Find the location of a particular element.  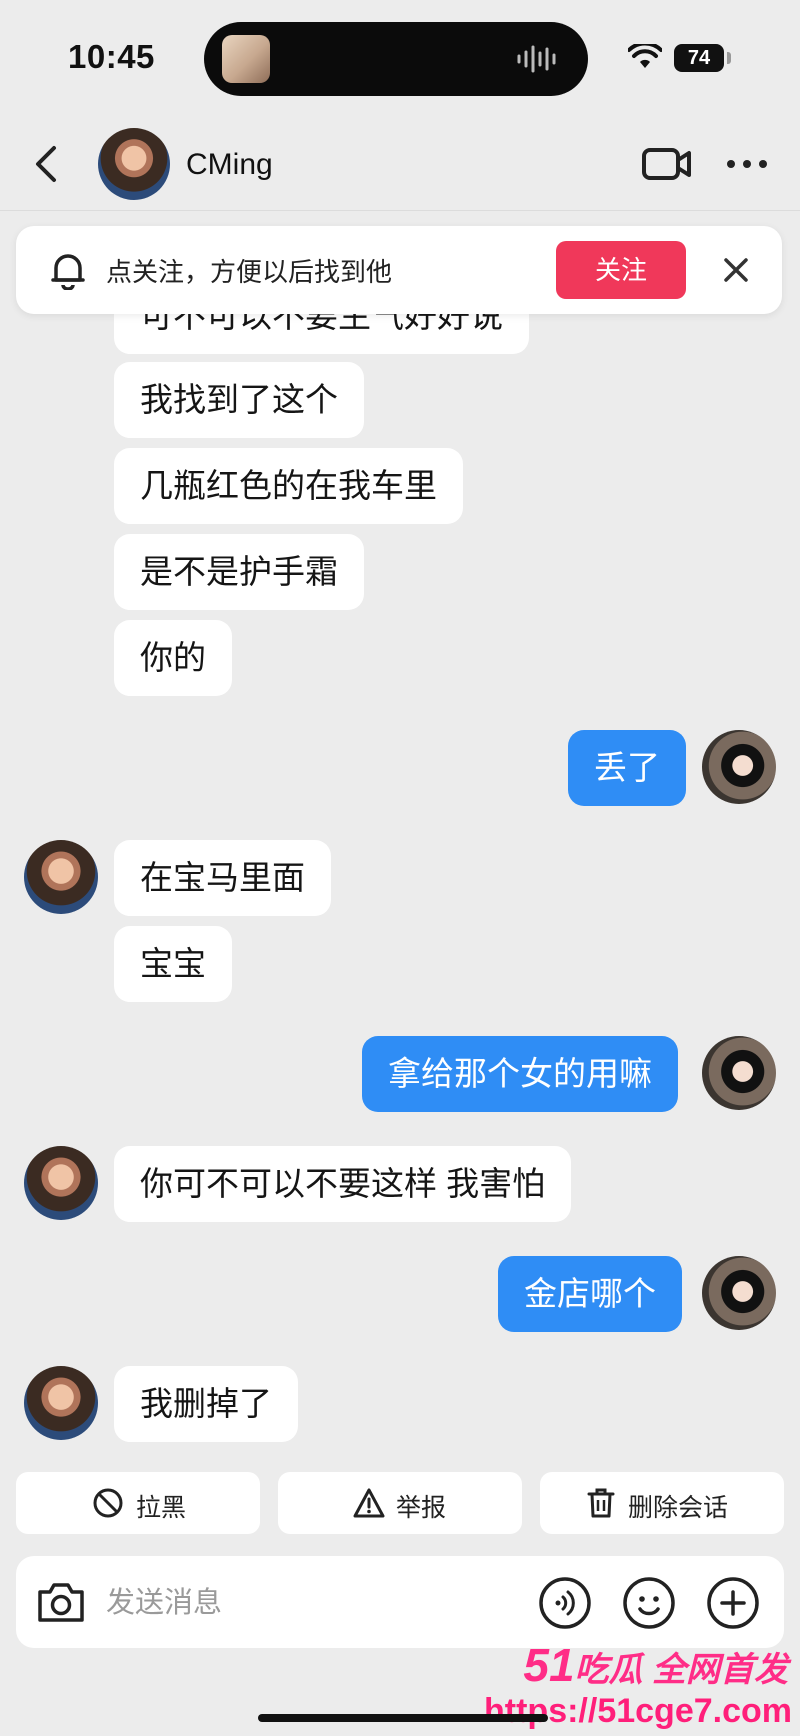

message-bubble-in: 宝宝 is located at coordinates (173, 964).